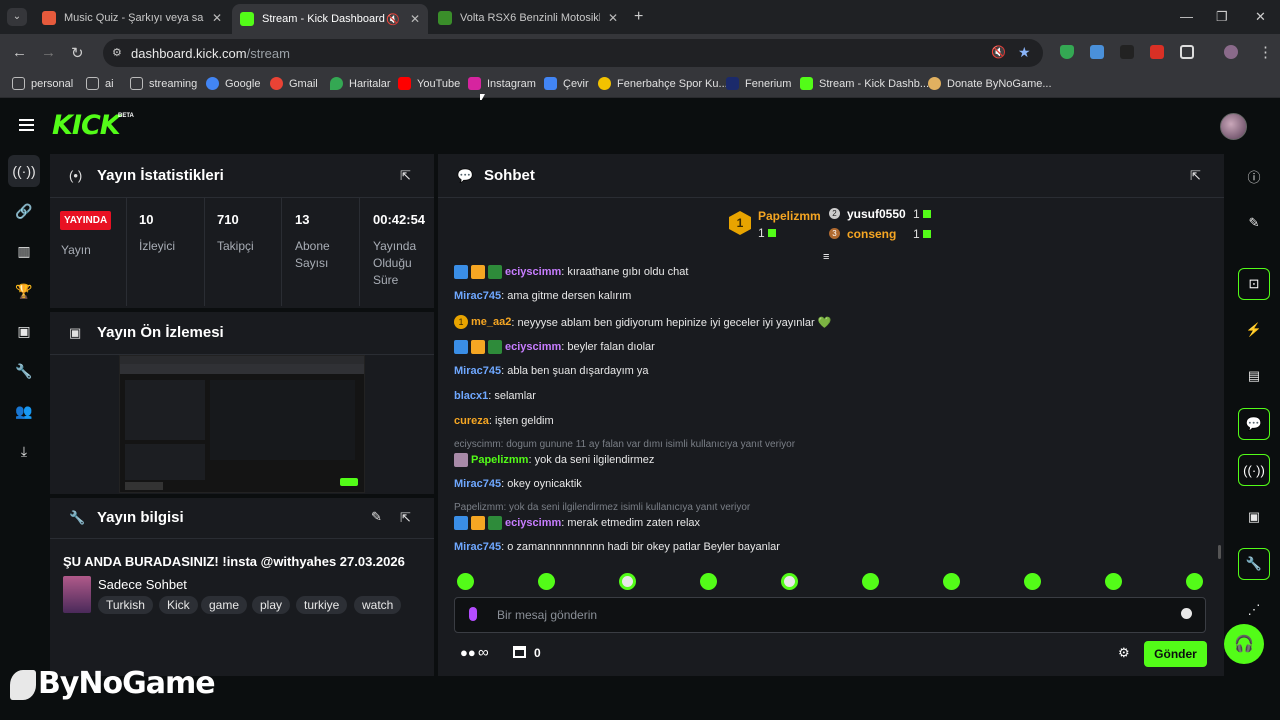  Describe the element at coordinates (178, 605) in the screenshot. I see `tag-chip: Kick` at that location.